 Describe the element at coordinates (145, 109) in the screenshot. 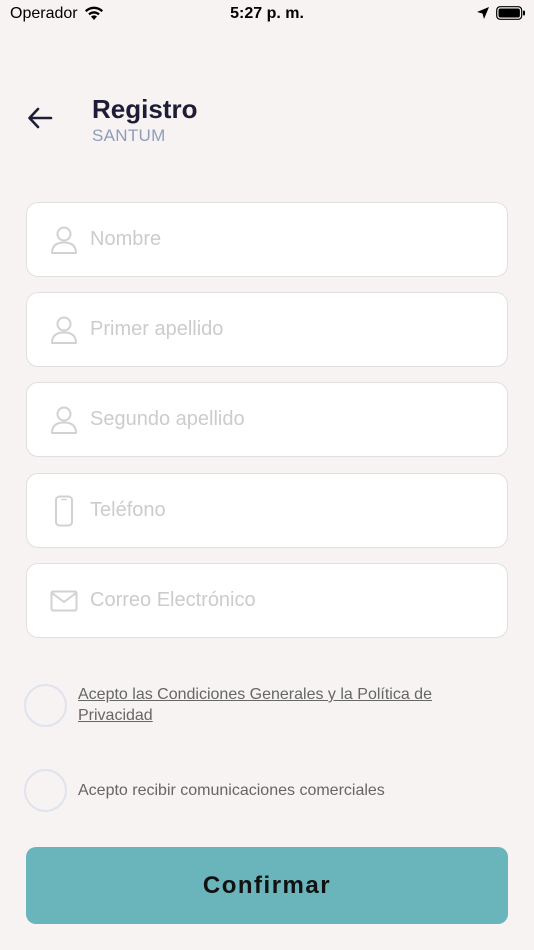

I see `page-title: Registro` at that location.